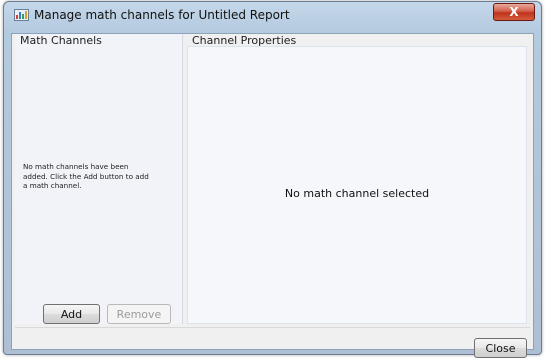 Image resolution: width=546 pixels, height=360 pixels. What do you see at coordinates (139, 314) in the screenshot?
I see `remove-button: Remove` at bounding box center [139, 314].